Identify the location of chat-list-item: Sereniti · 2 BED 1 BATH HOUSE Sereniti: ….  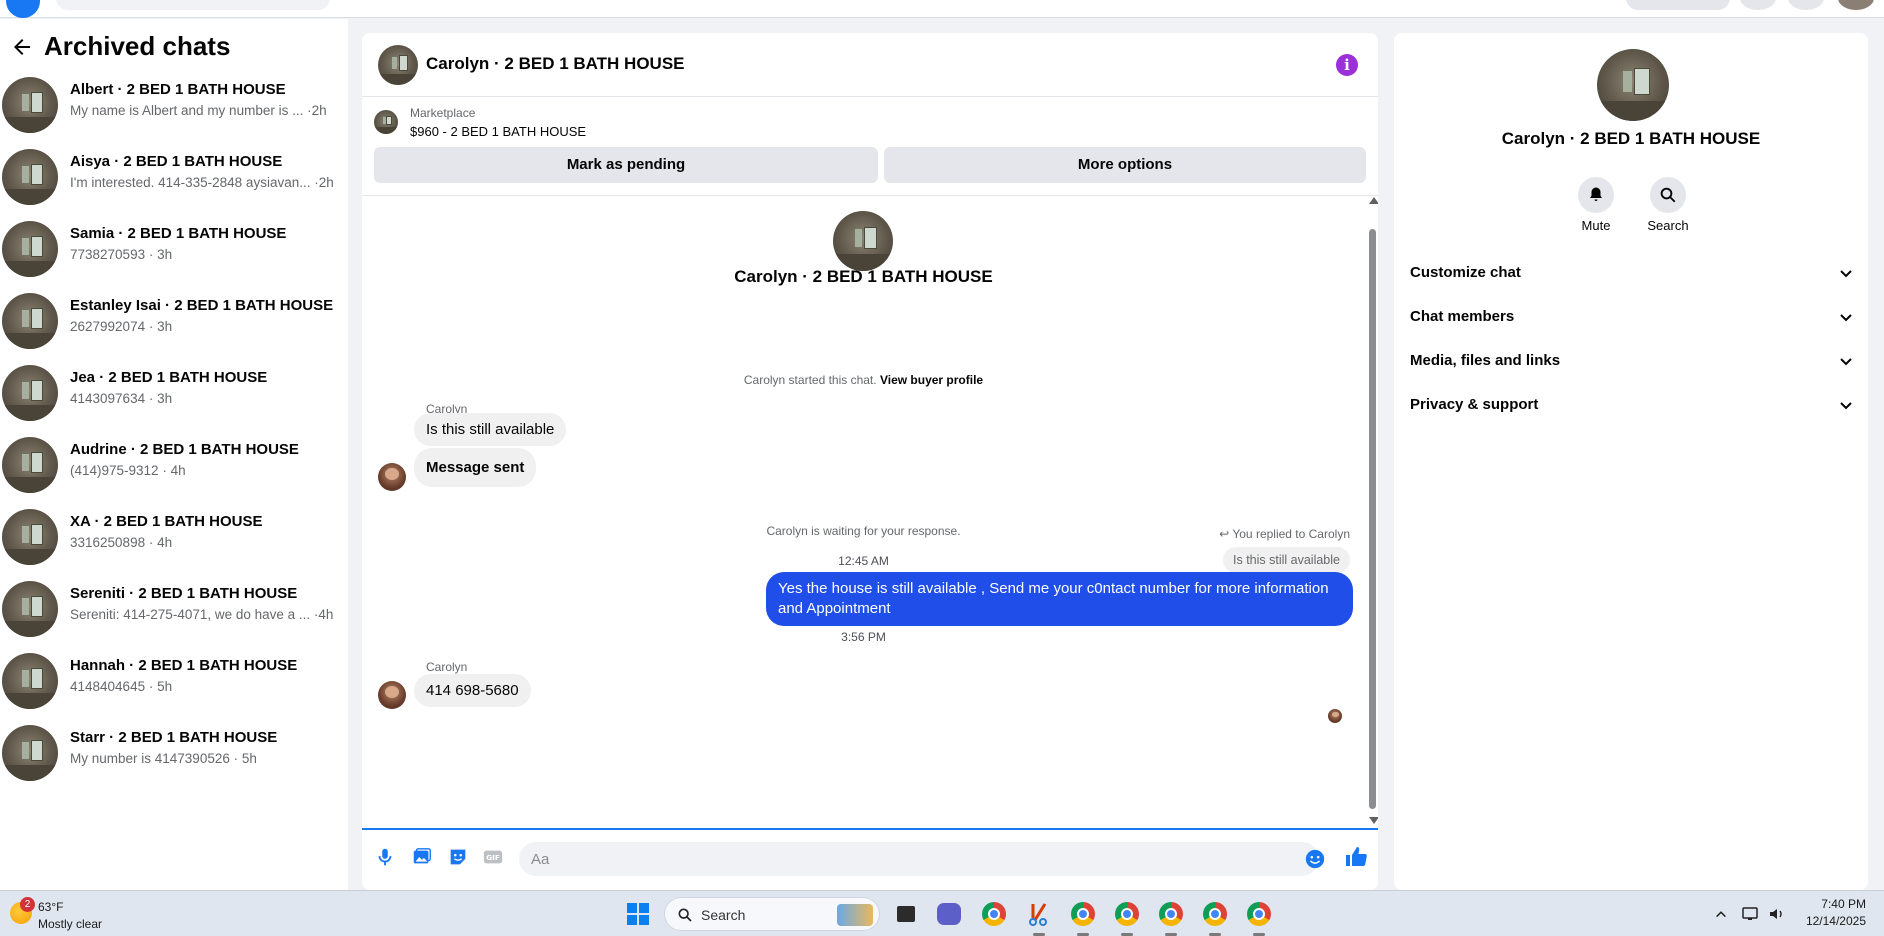
(174, 609).